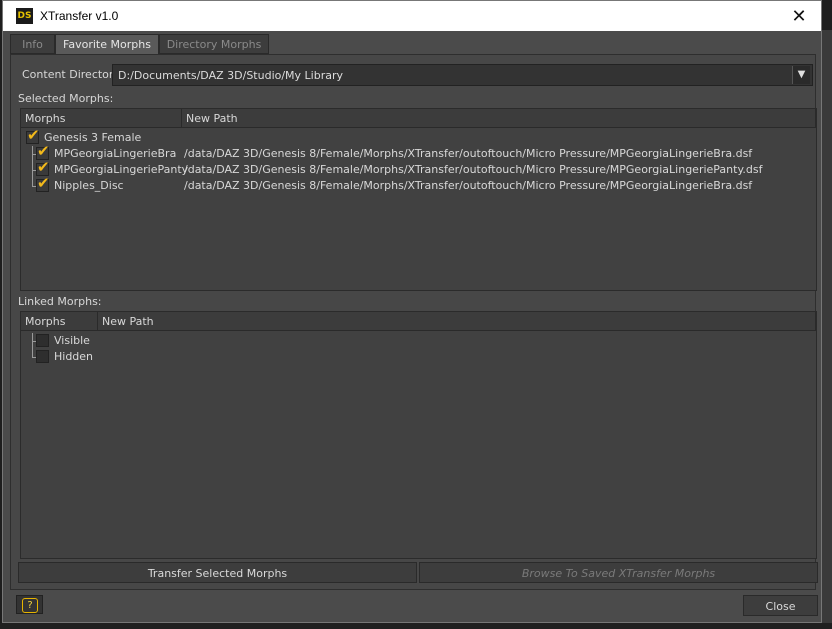  I want to click on window-close-button: ✕, so click(799, 16).